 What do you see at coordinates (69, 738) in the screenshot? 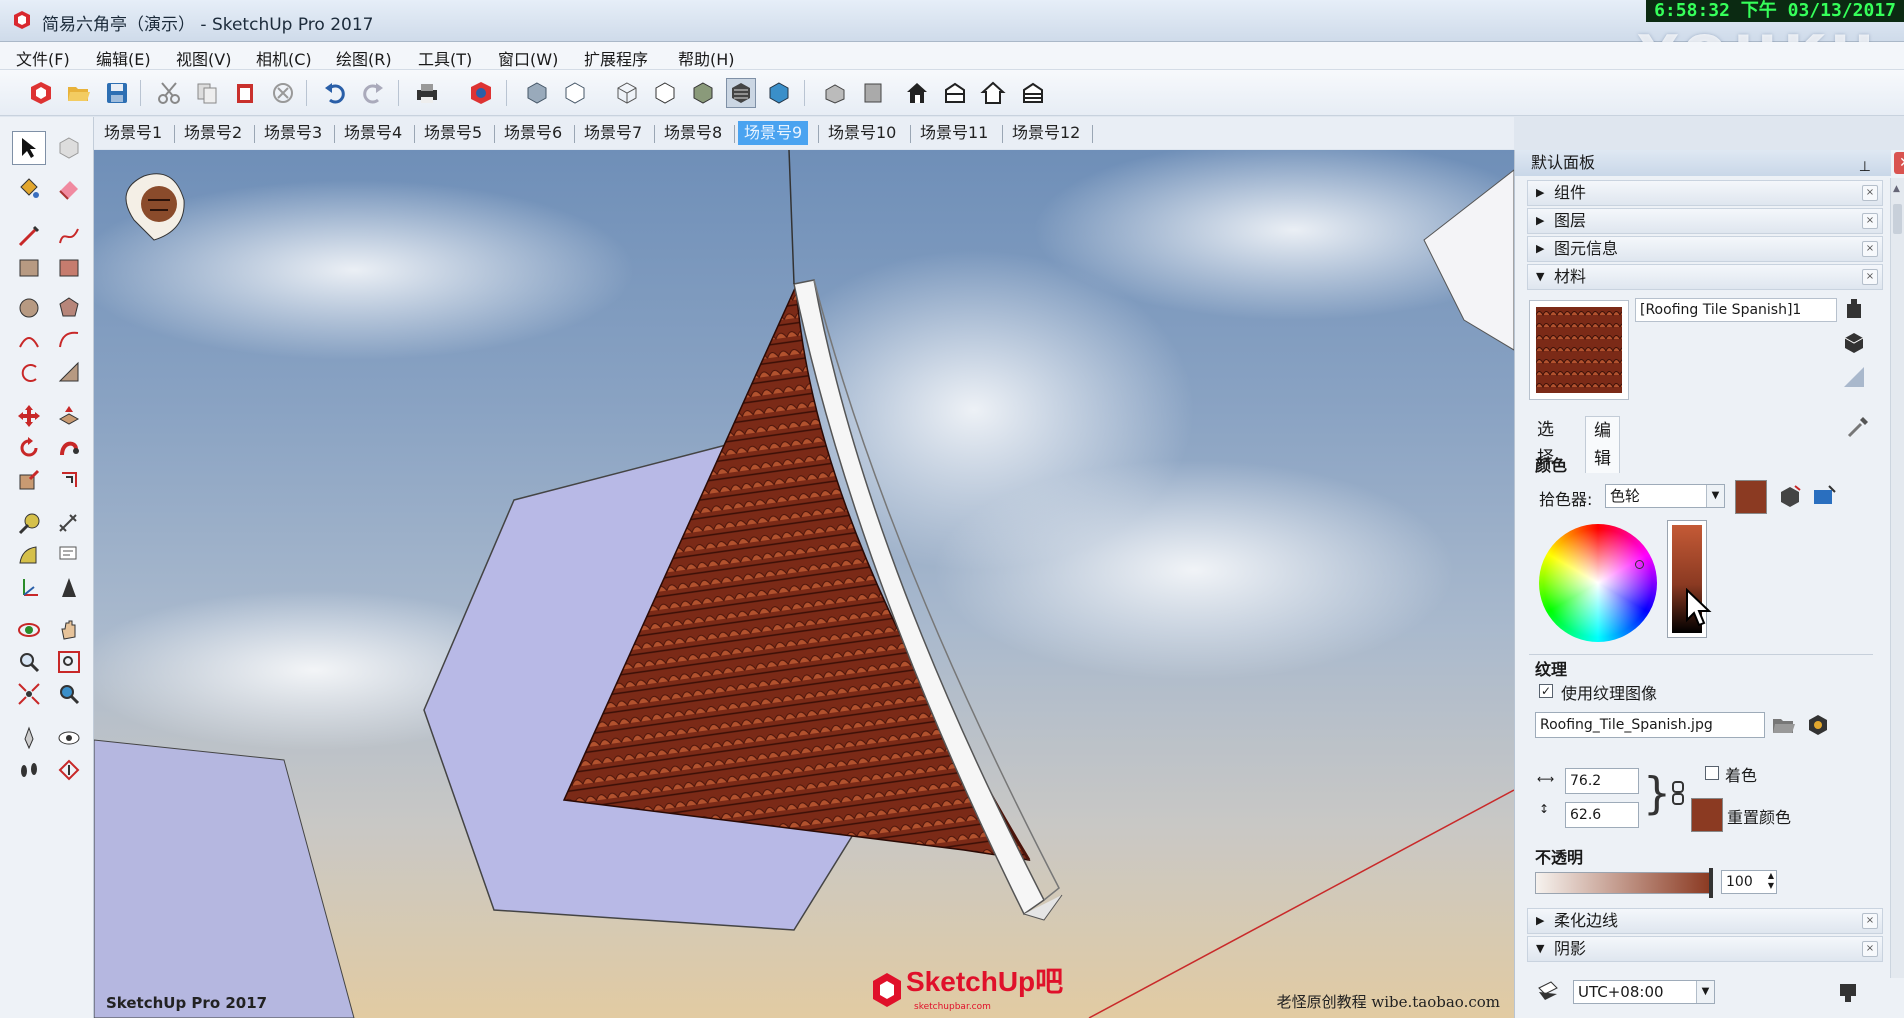
I see `look-around-tool` at bounding box center [69, 738].